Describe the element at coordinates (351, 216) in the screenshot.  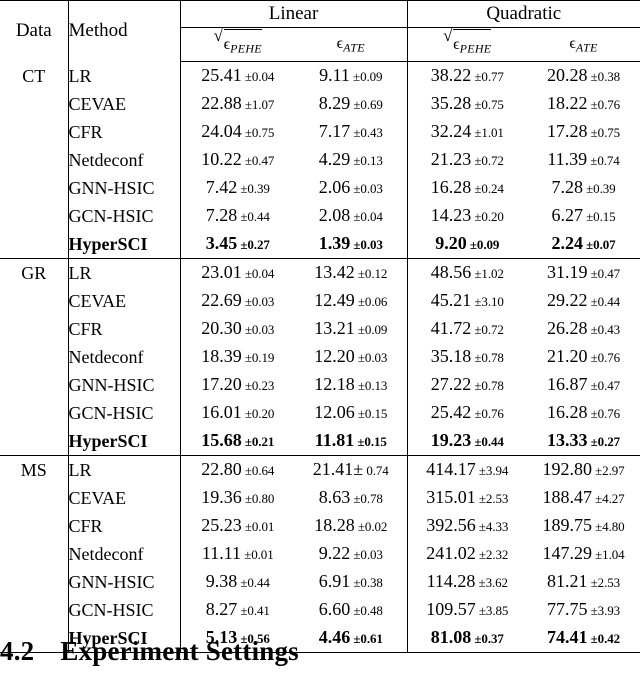
I see `linear-ate-cell: 2.08 ±0.04` at that location.